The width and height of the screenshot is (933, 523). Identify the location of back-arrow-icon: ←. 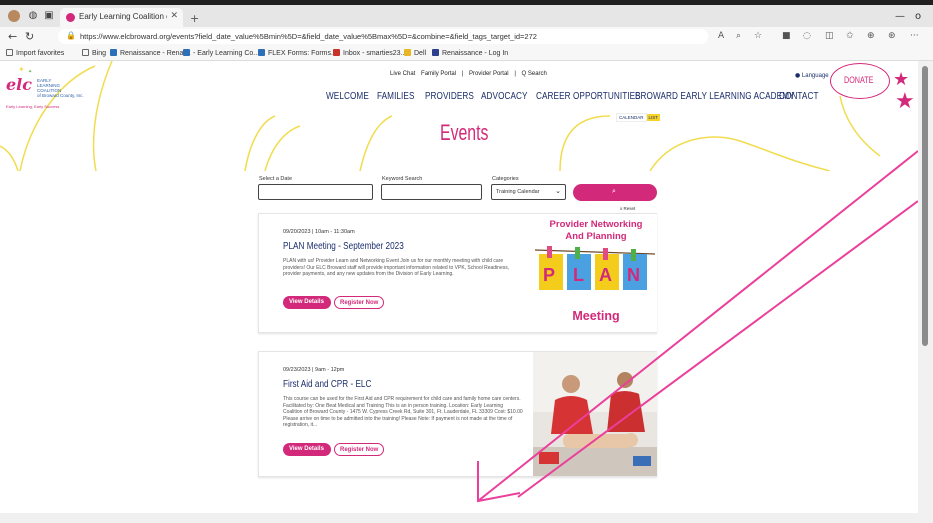
(12, 36).